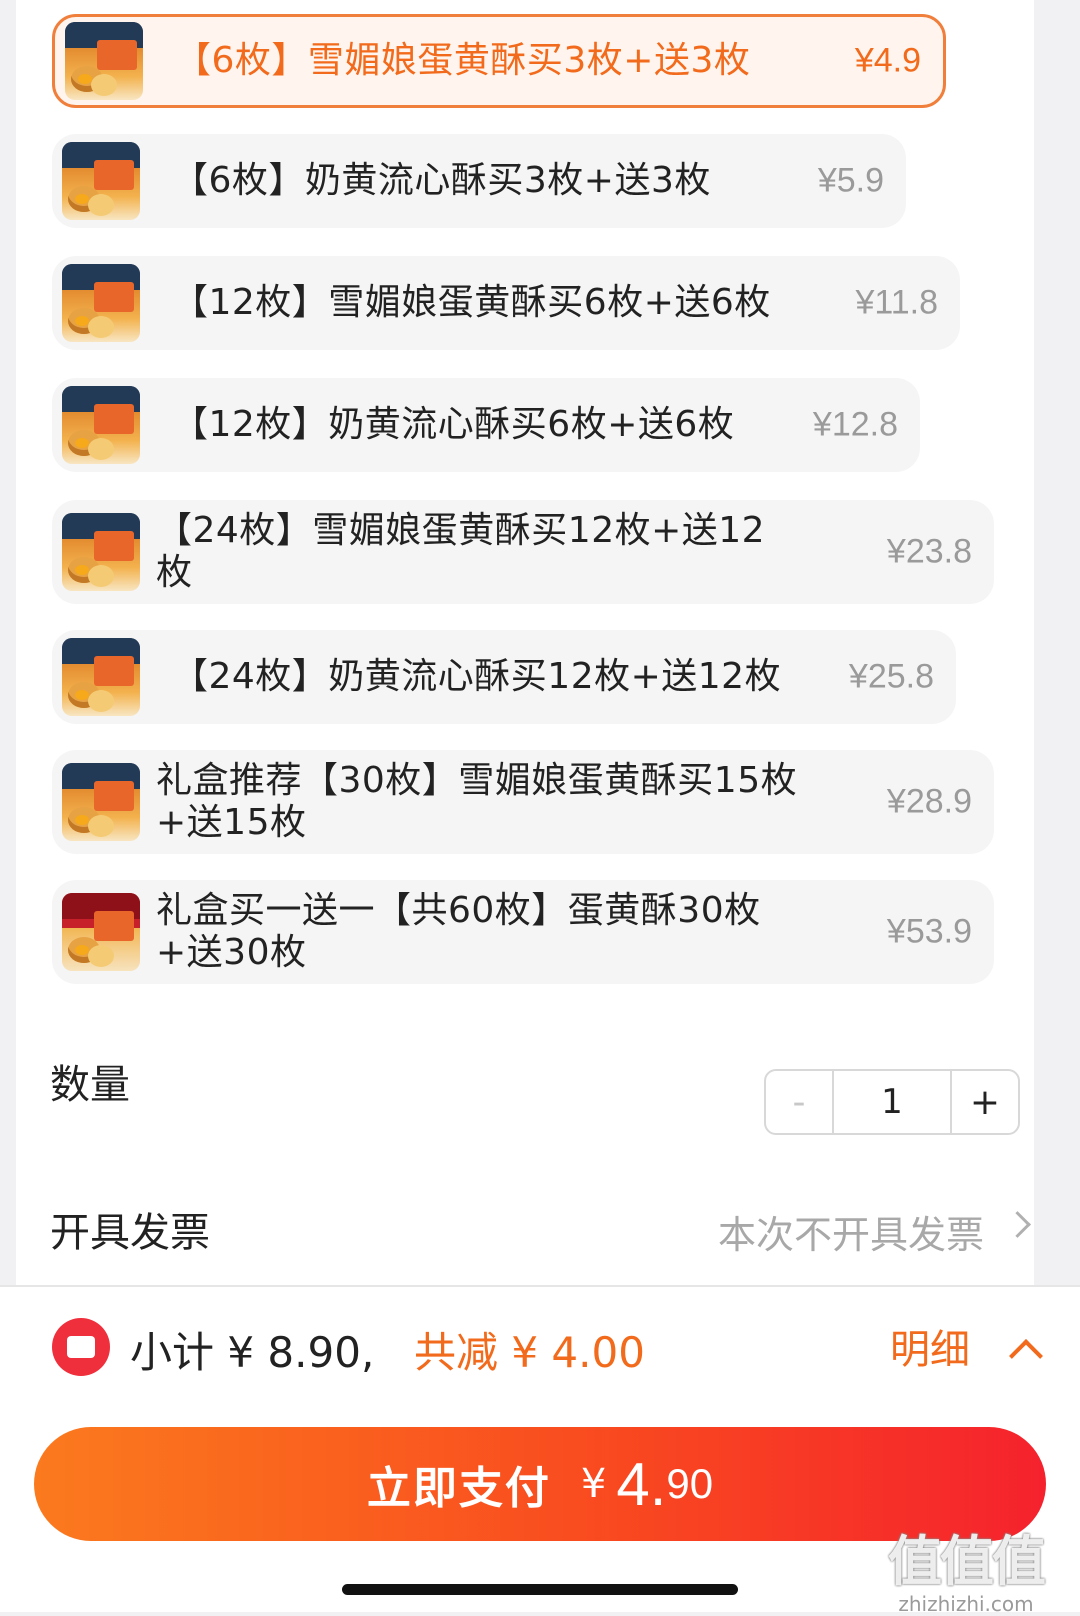 The image size is (1080, 1616). What do you see at coordinates (891, 676) in the screenshot?
I see `sku-price: ¥25.8` at bounding box center [891, 676].